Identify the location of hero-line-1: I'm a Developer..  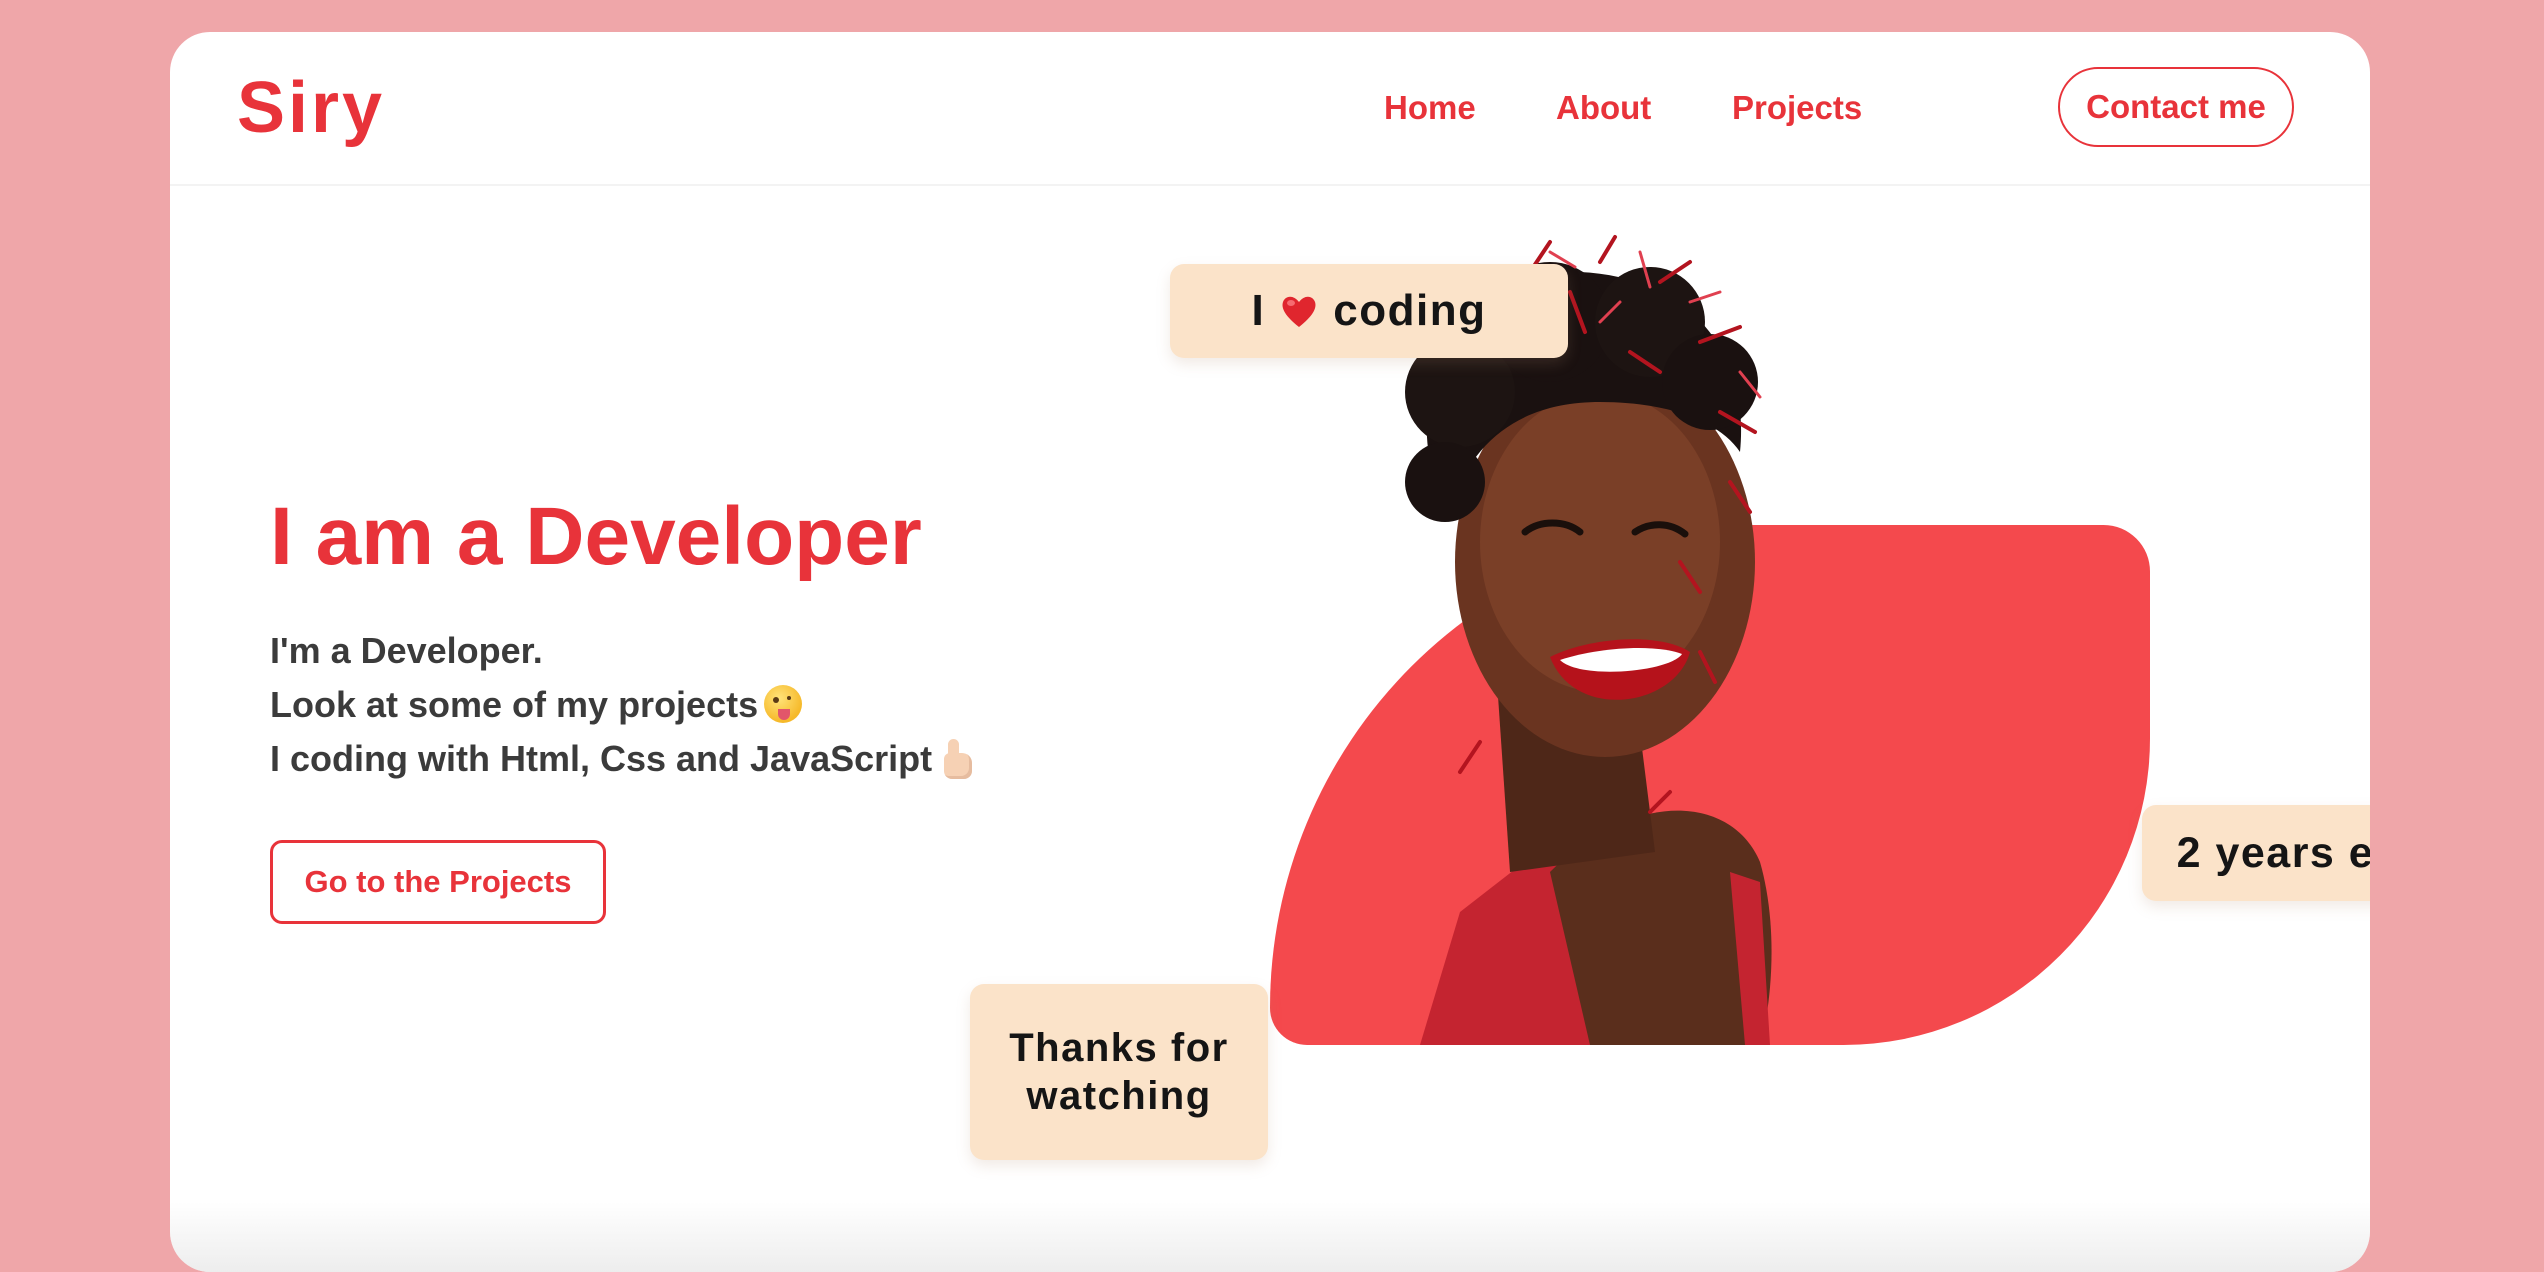
(406, 650).